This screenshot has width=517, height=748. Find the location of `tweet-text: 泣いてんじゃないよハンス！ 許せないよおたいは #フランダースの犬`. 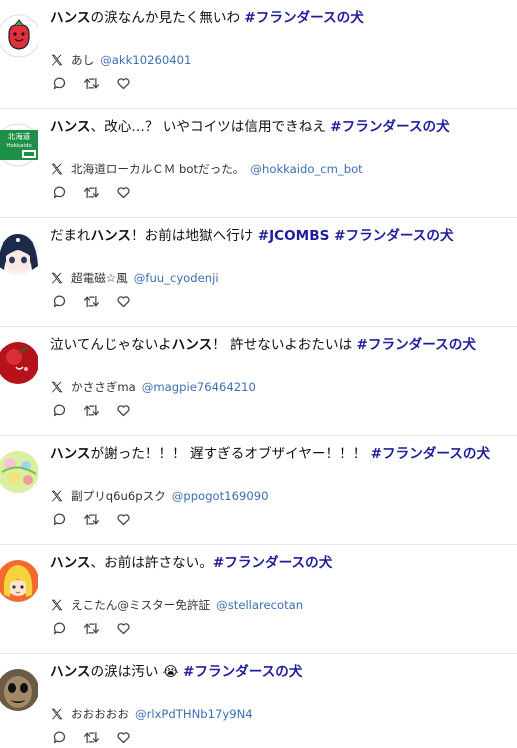

tweet-text: 泣いてんじゃないよハンス！ 許せないよおたいは #フランダースの犬 is located at coordinates (280, 345).